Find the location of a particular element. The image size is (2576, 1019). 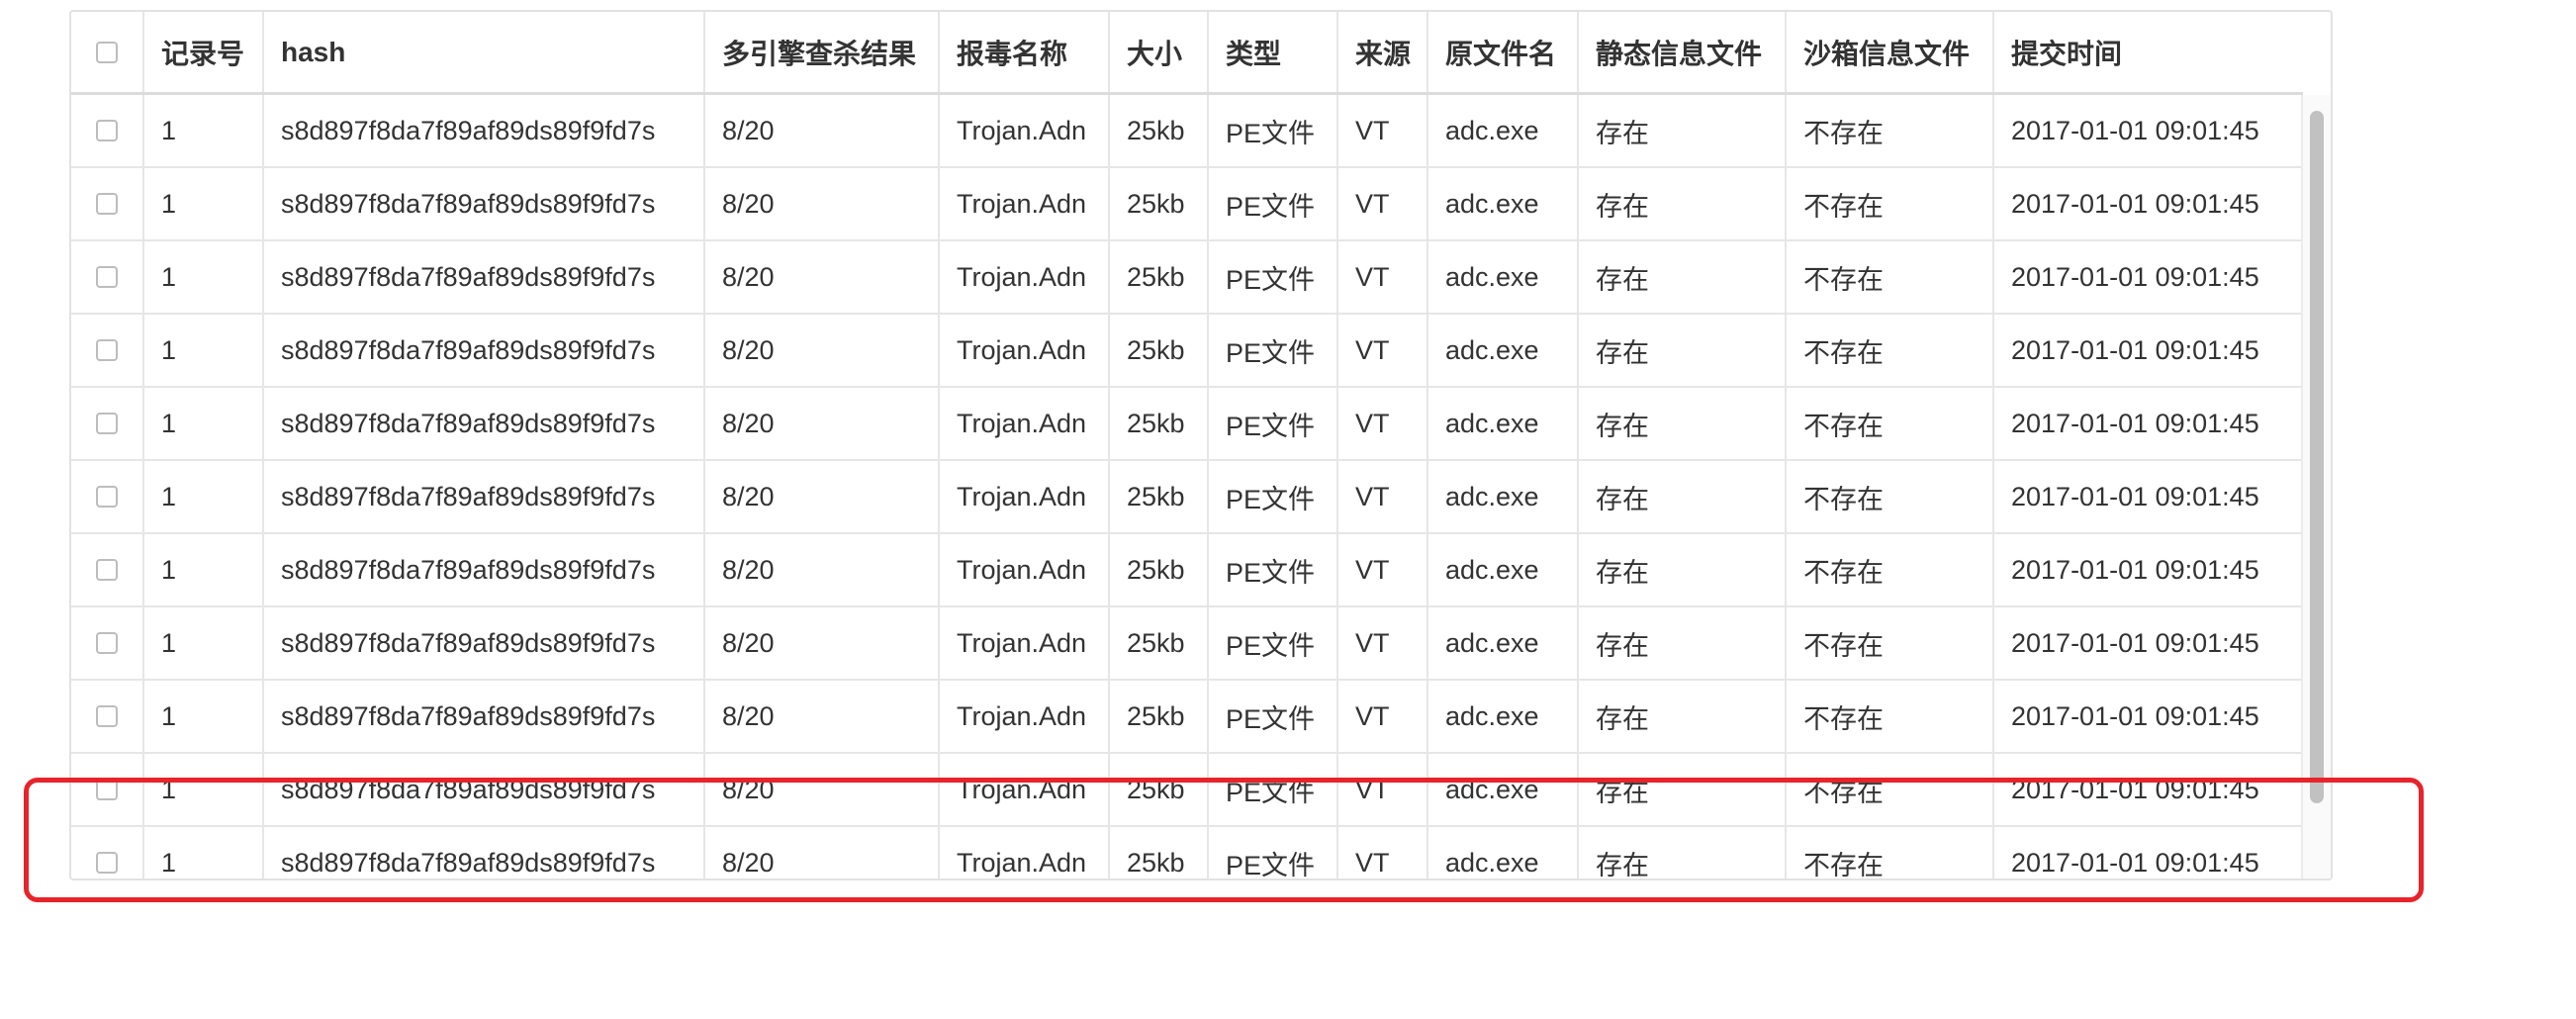

header-size: 大小 is located at coordinates (1159, 52).